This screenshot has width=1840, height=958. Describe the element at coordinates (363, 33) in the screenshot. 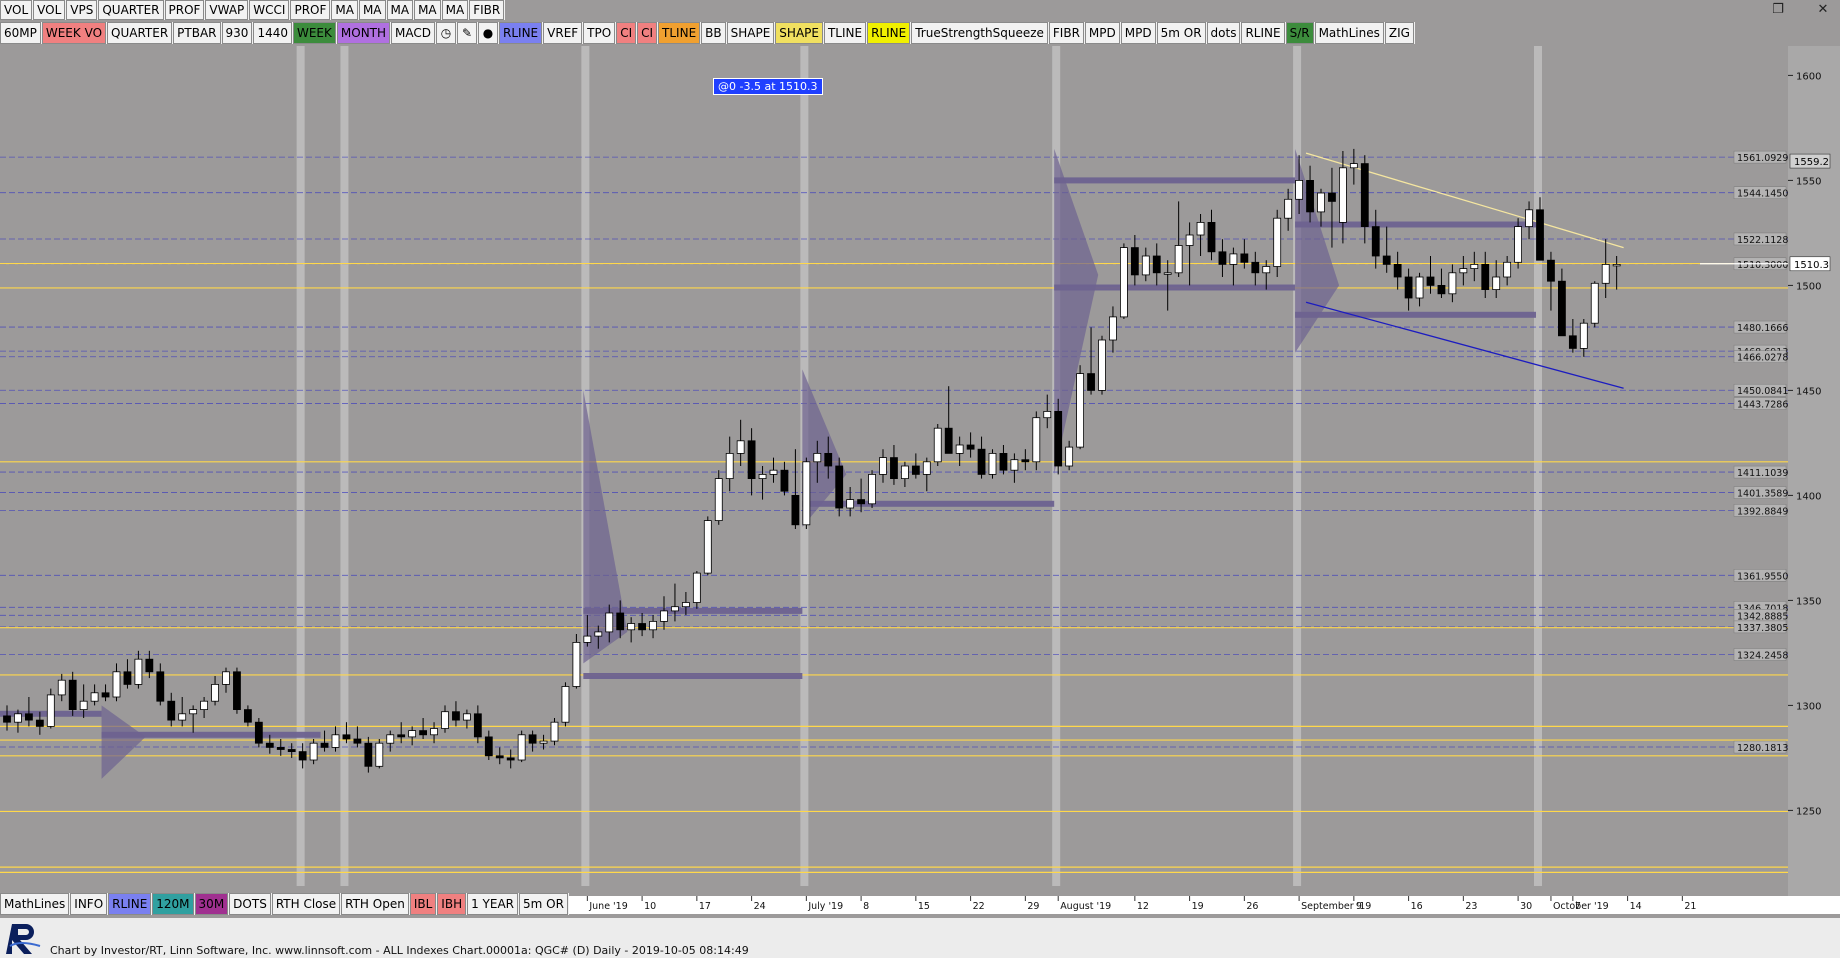

I see `toolbar-button-month: MONTH` at that location.